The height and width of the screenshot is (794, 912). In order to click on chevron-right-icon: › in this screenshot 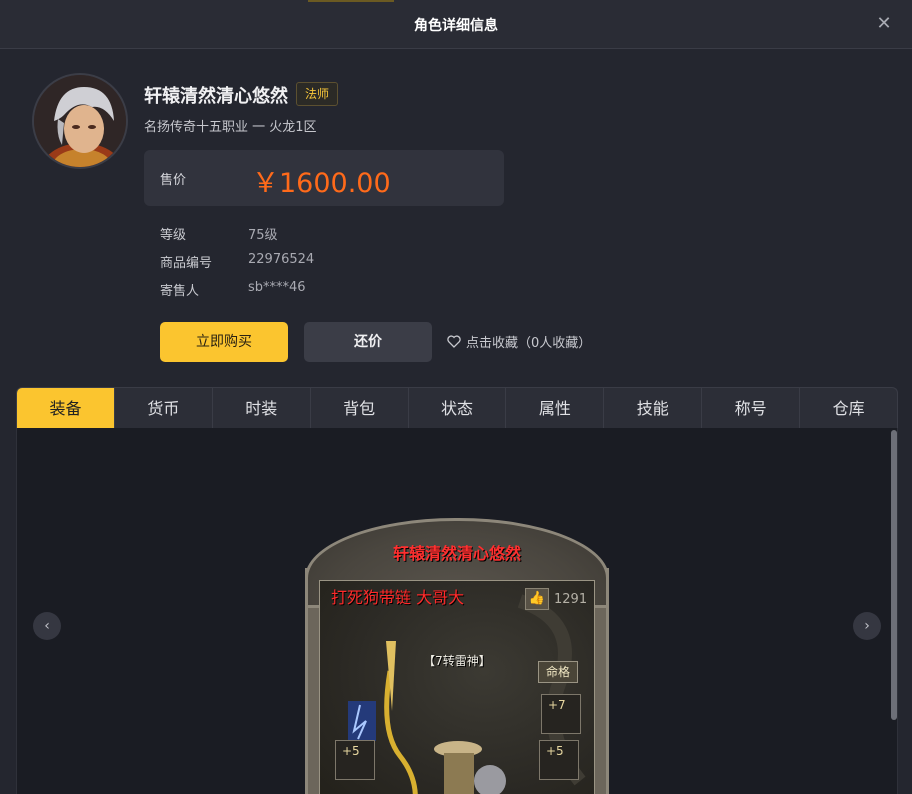, I will do `click(867, 626)`.